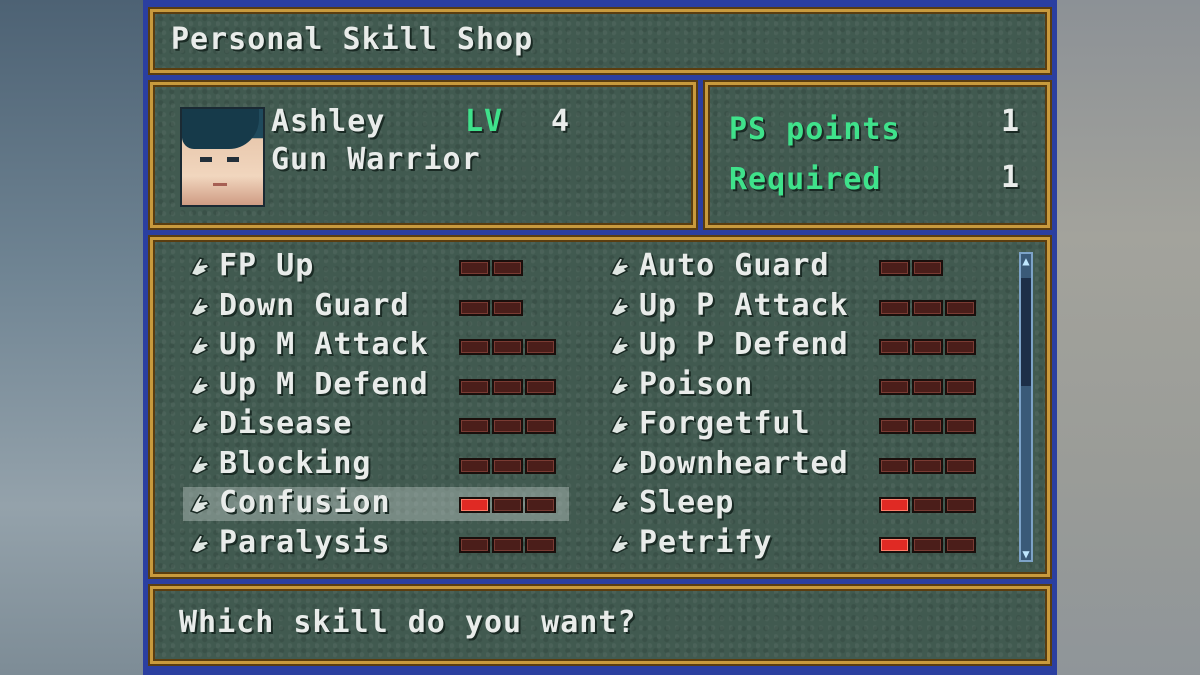 This screenshot has width=1200, height=675. I want to click on points-panel, so click(877, 155).